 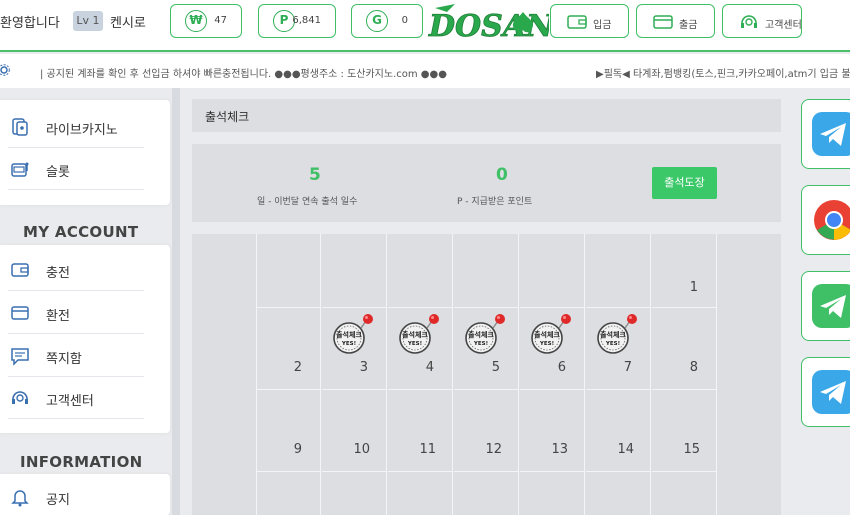 I want to click on casino-cards-icon, so click(x=20, y=127).